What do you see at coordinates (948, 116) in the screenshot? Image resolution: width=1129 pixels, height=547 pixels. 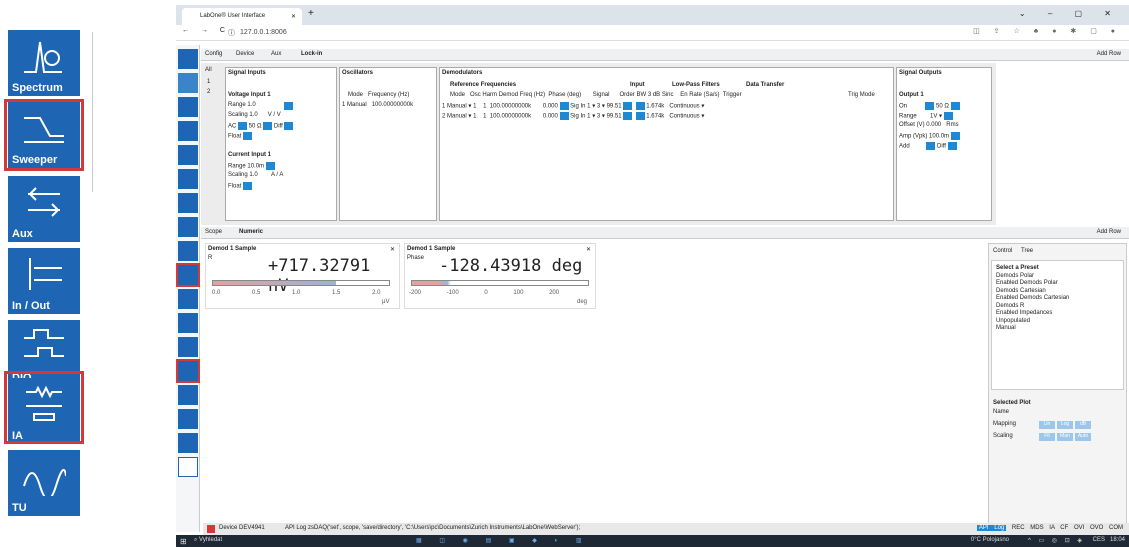 I see `out-auto-range-button` at bounding box center [948, 116].